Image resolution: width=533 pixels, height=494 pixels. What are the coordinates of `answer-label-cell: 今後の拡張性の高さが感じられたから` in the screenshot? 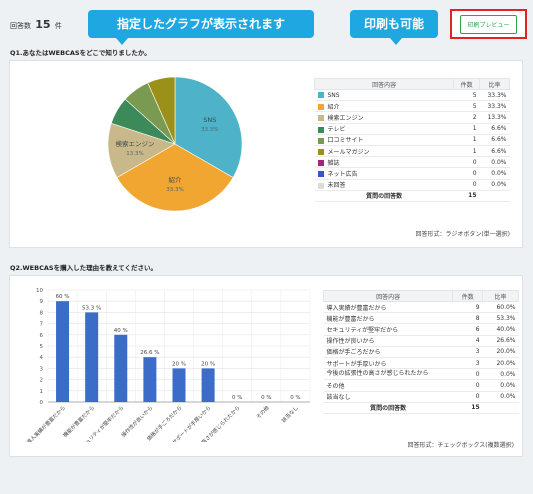 It's located at (388, 374).